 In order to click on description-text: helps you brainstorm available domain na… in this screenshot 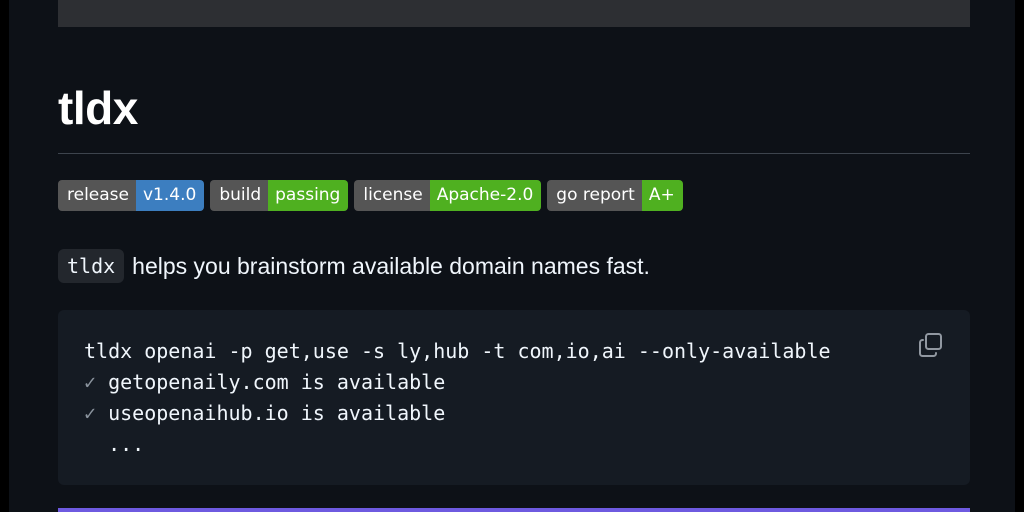, I will do `click(391, 265)`.